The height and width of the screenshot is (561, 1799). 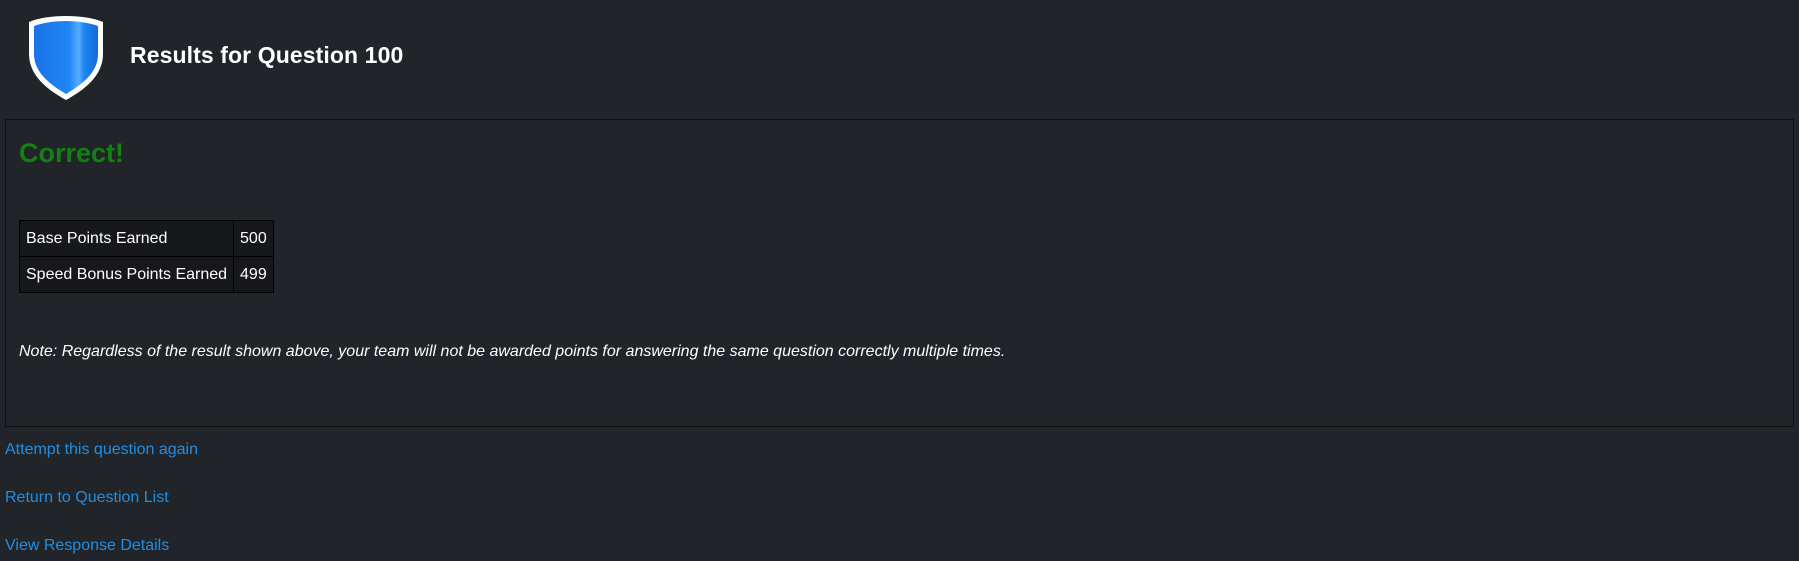 What do you see at coordinates (267, 55) in the screenshot?
I see `page-title: Results for Question 100` at bounding box center [267, 55].